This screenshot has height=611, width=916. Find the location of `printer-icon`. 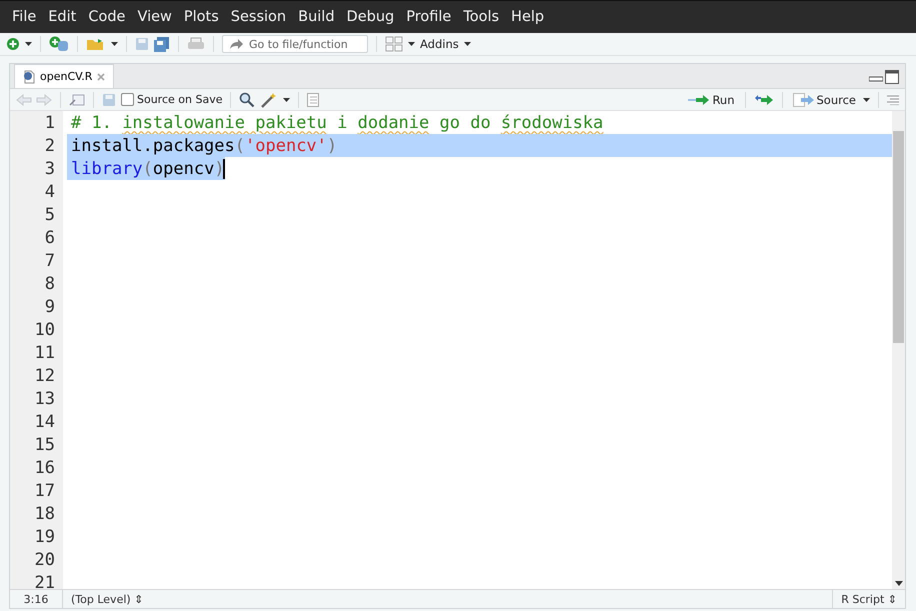

printer-icon is located at coordinates (196, 44).